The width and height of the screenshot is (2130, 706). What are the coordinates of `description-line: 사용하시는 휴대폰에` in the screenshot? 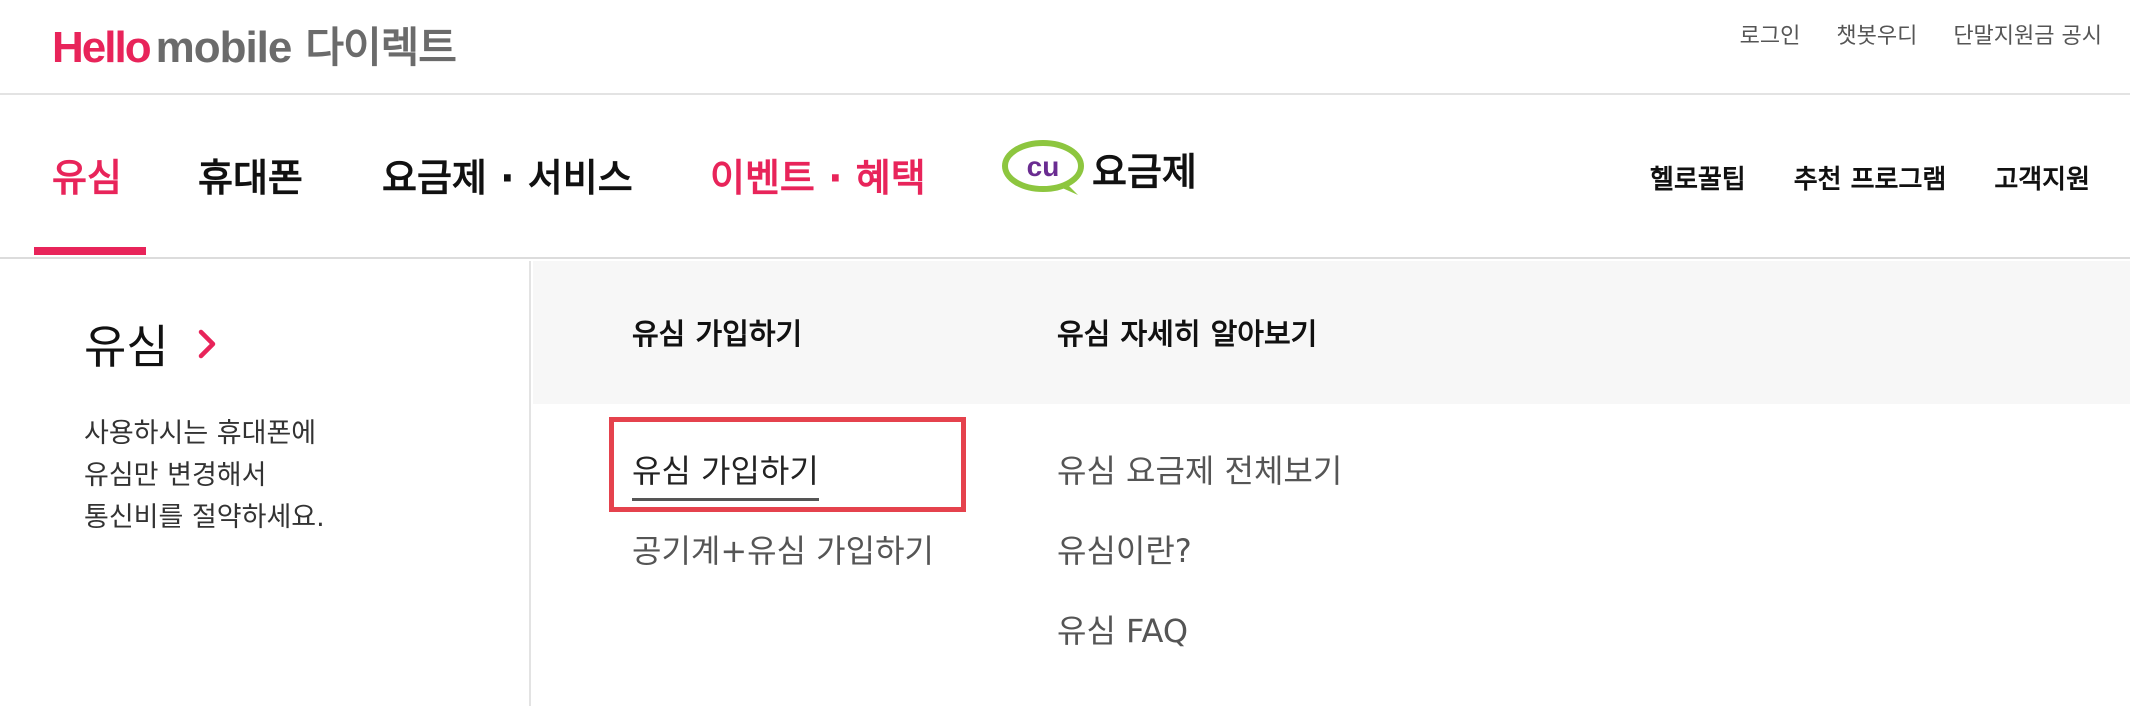 It's located at (200, 433).